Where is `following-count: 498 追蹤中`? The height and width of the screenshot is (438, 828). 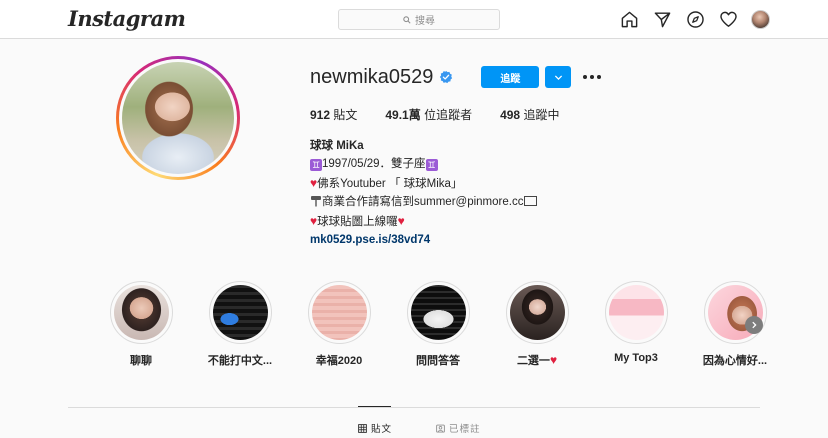
following-count: 498 追蹤中 is located at coordinates (529, 114).